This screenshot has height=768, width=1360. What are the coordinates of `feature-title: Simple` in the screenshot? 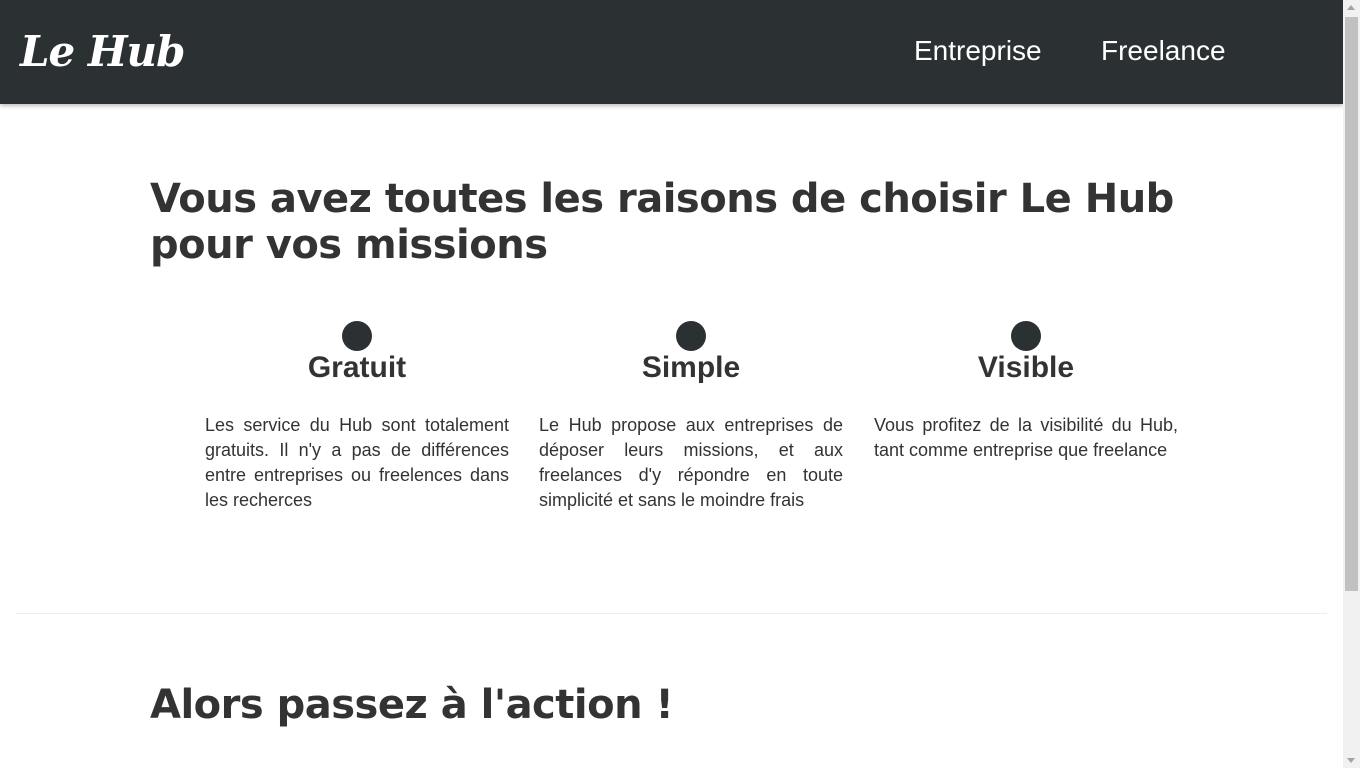 It's located at (691, 367).